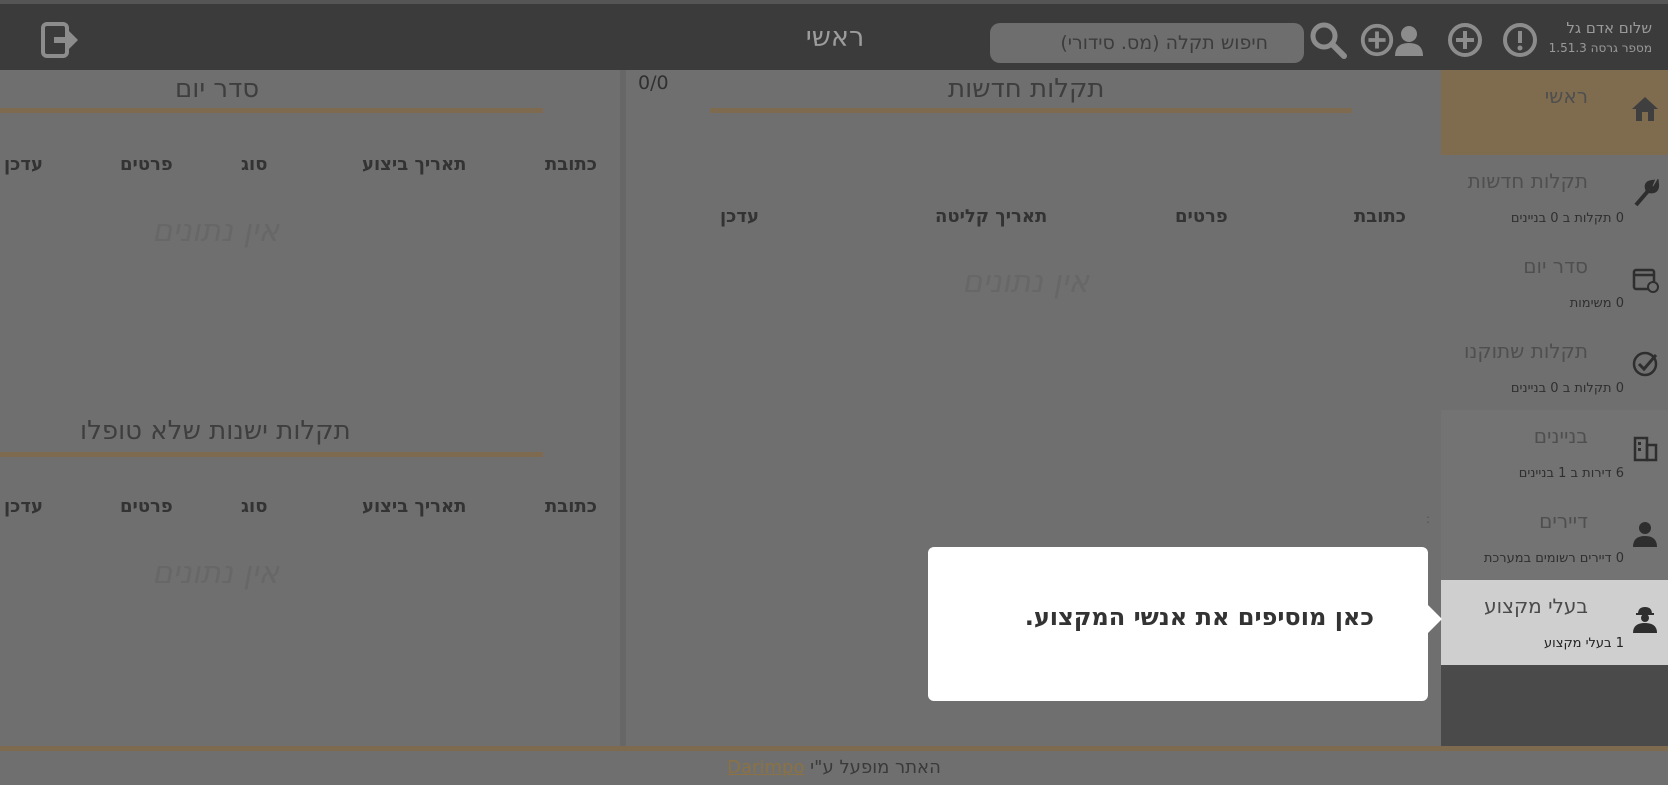  Describe the element at coordinates (1026, 89) in the screenshot. I see `new-faults-title: תקלות חדשות` at that location.